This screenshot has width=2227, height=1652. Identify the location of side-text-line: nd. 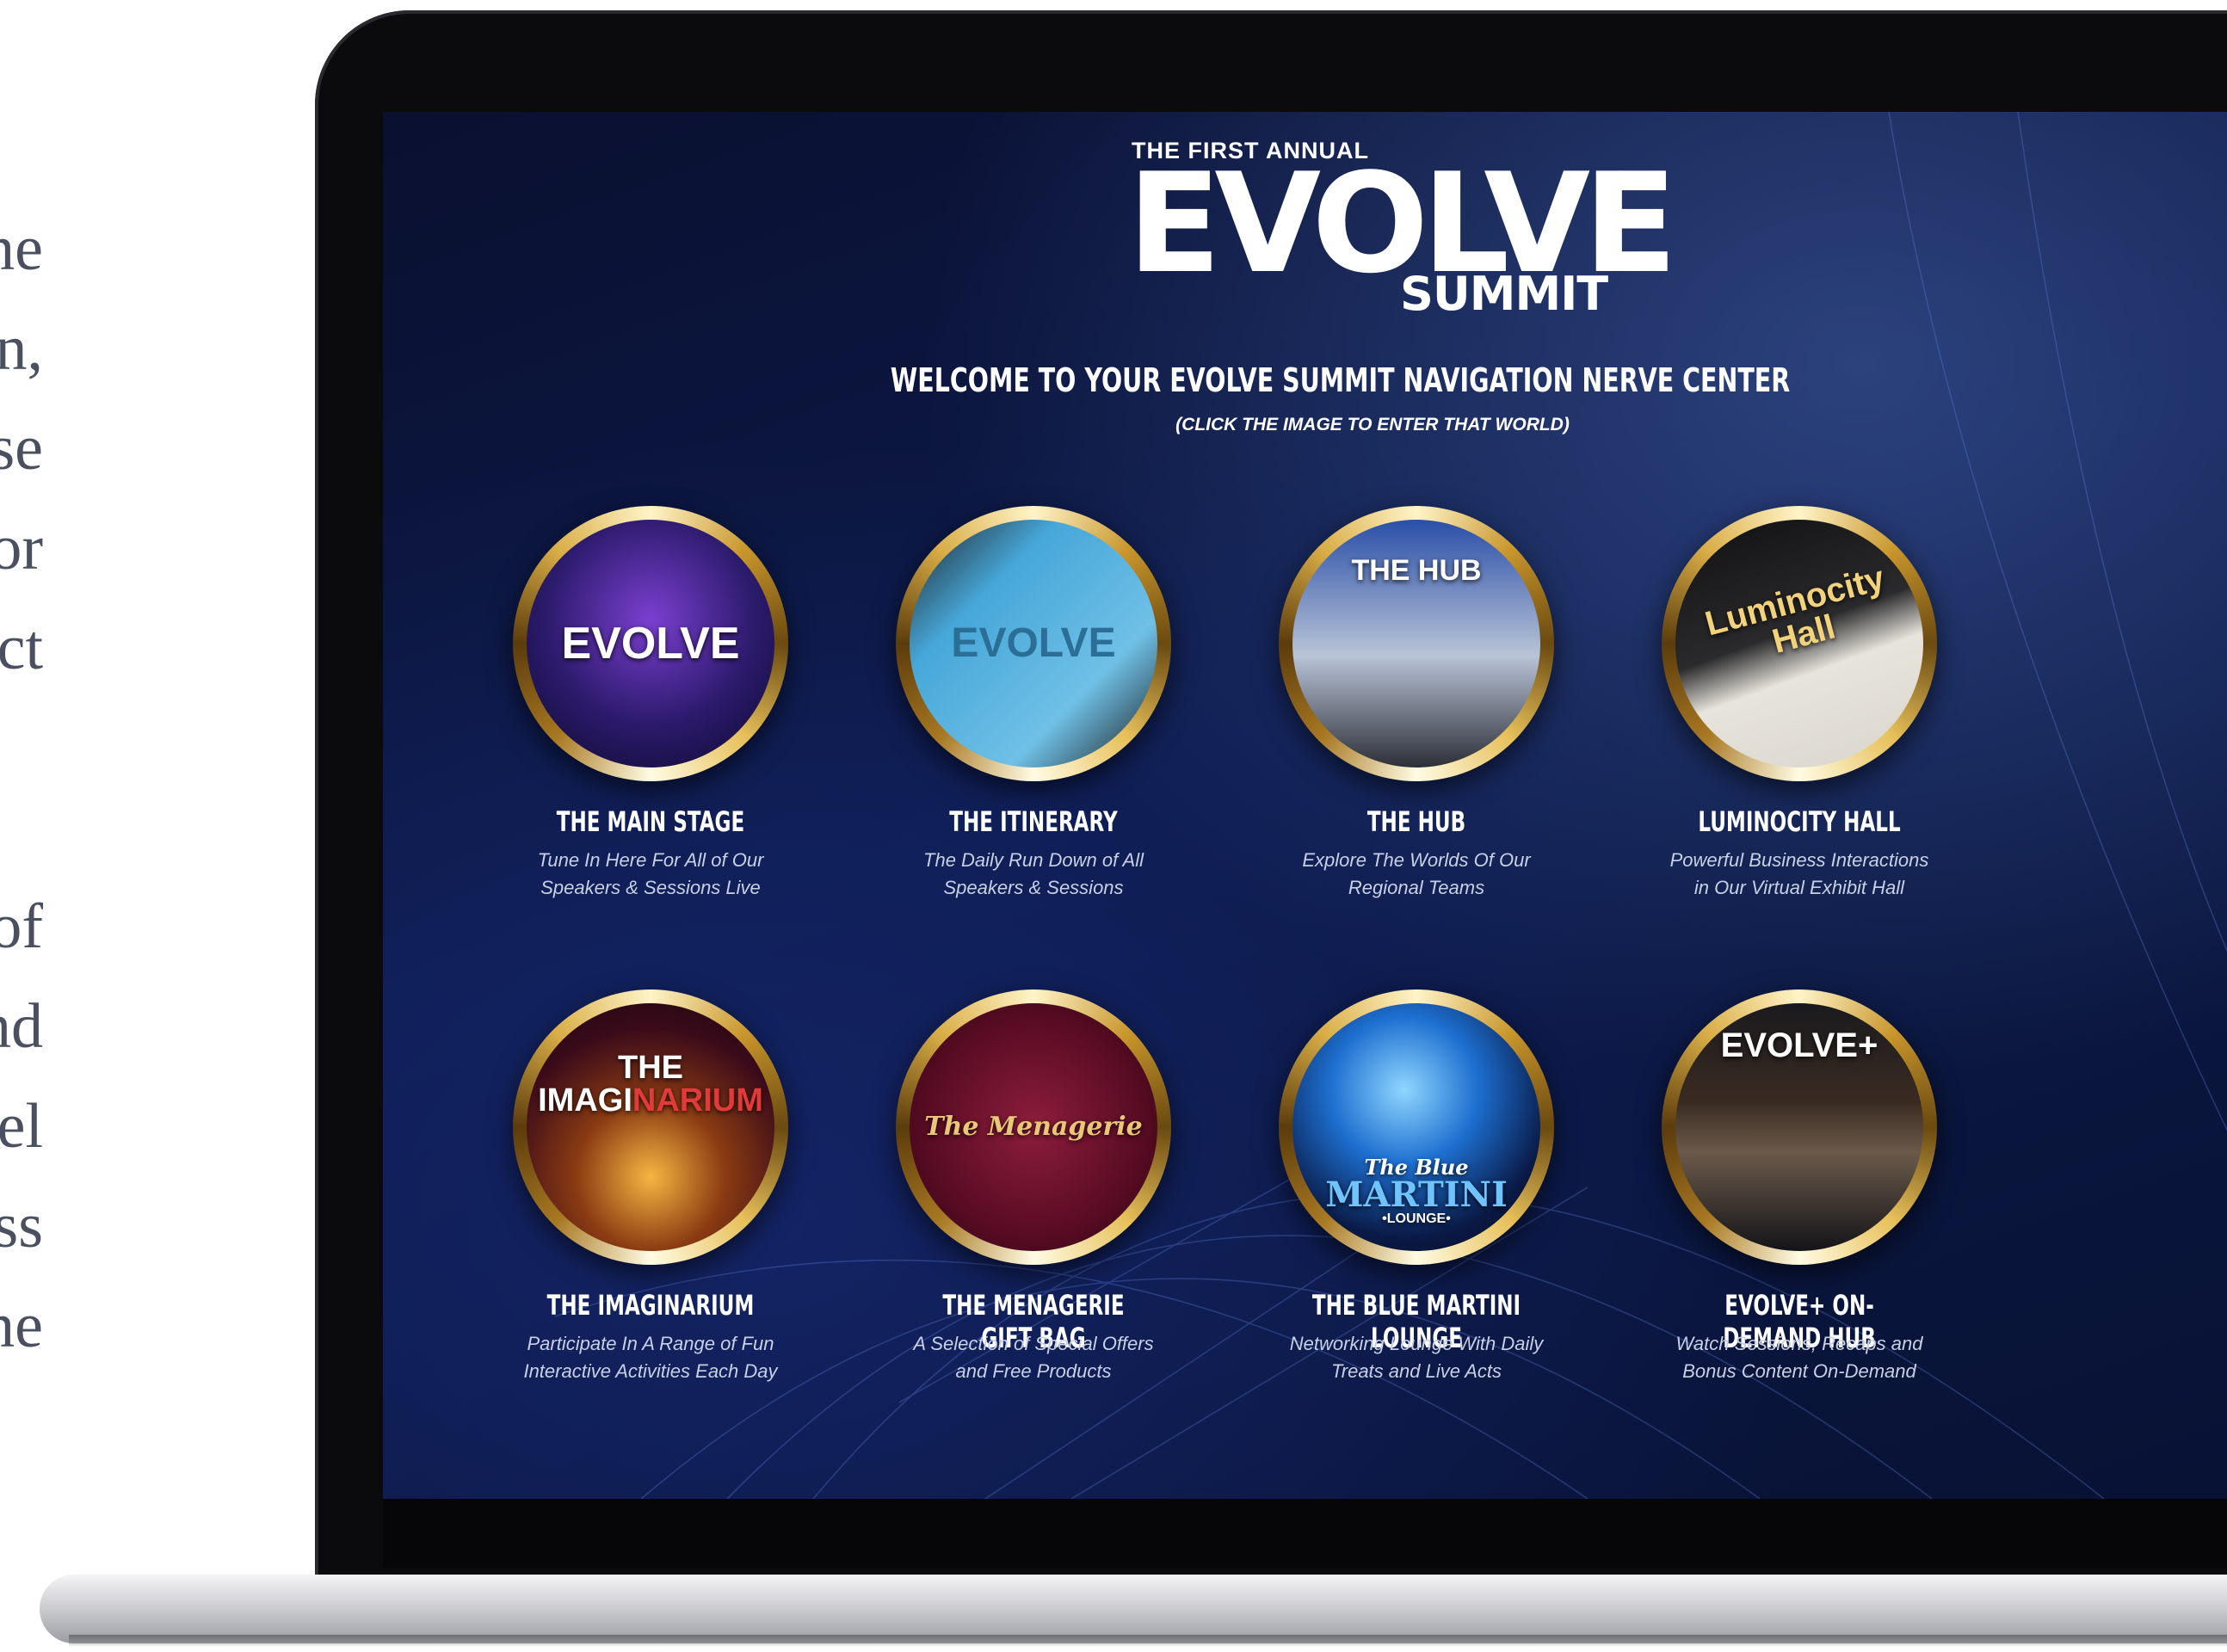
(22, 1026).